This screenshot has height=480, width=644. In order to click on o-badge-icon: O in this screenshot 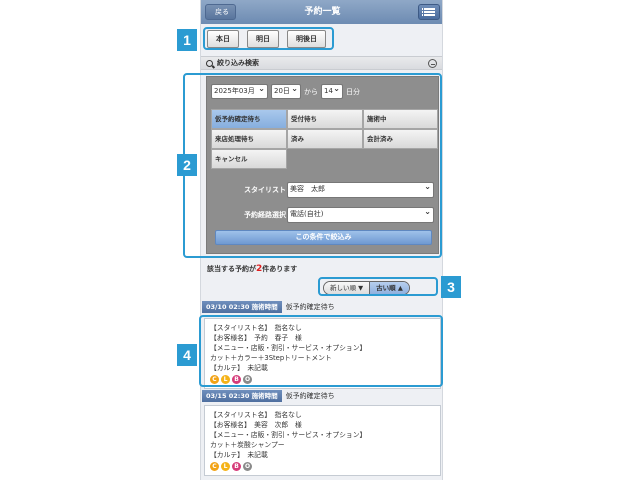, I will do `click(247, 466)`.